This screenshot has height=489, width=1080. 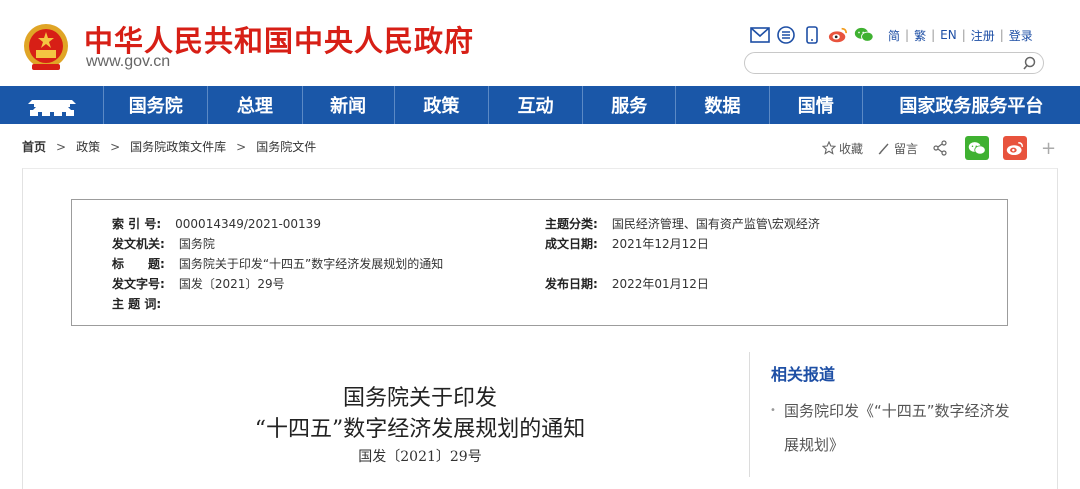 What do you see at coordinates (442, 105) in the screenshot?
I see `nav-item-policy: 政策` at bounding box center [442, 105].